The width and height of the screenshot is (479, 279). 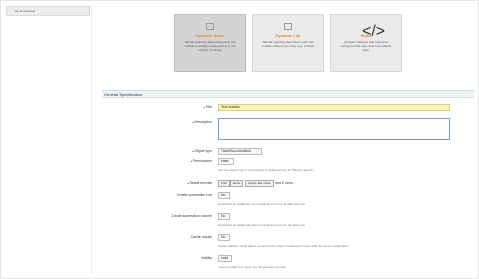 What do you see at coordinates (288, 35) in the screenshot?
I see `card-title: Dynamic List` at bounding box center [288, 35].